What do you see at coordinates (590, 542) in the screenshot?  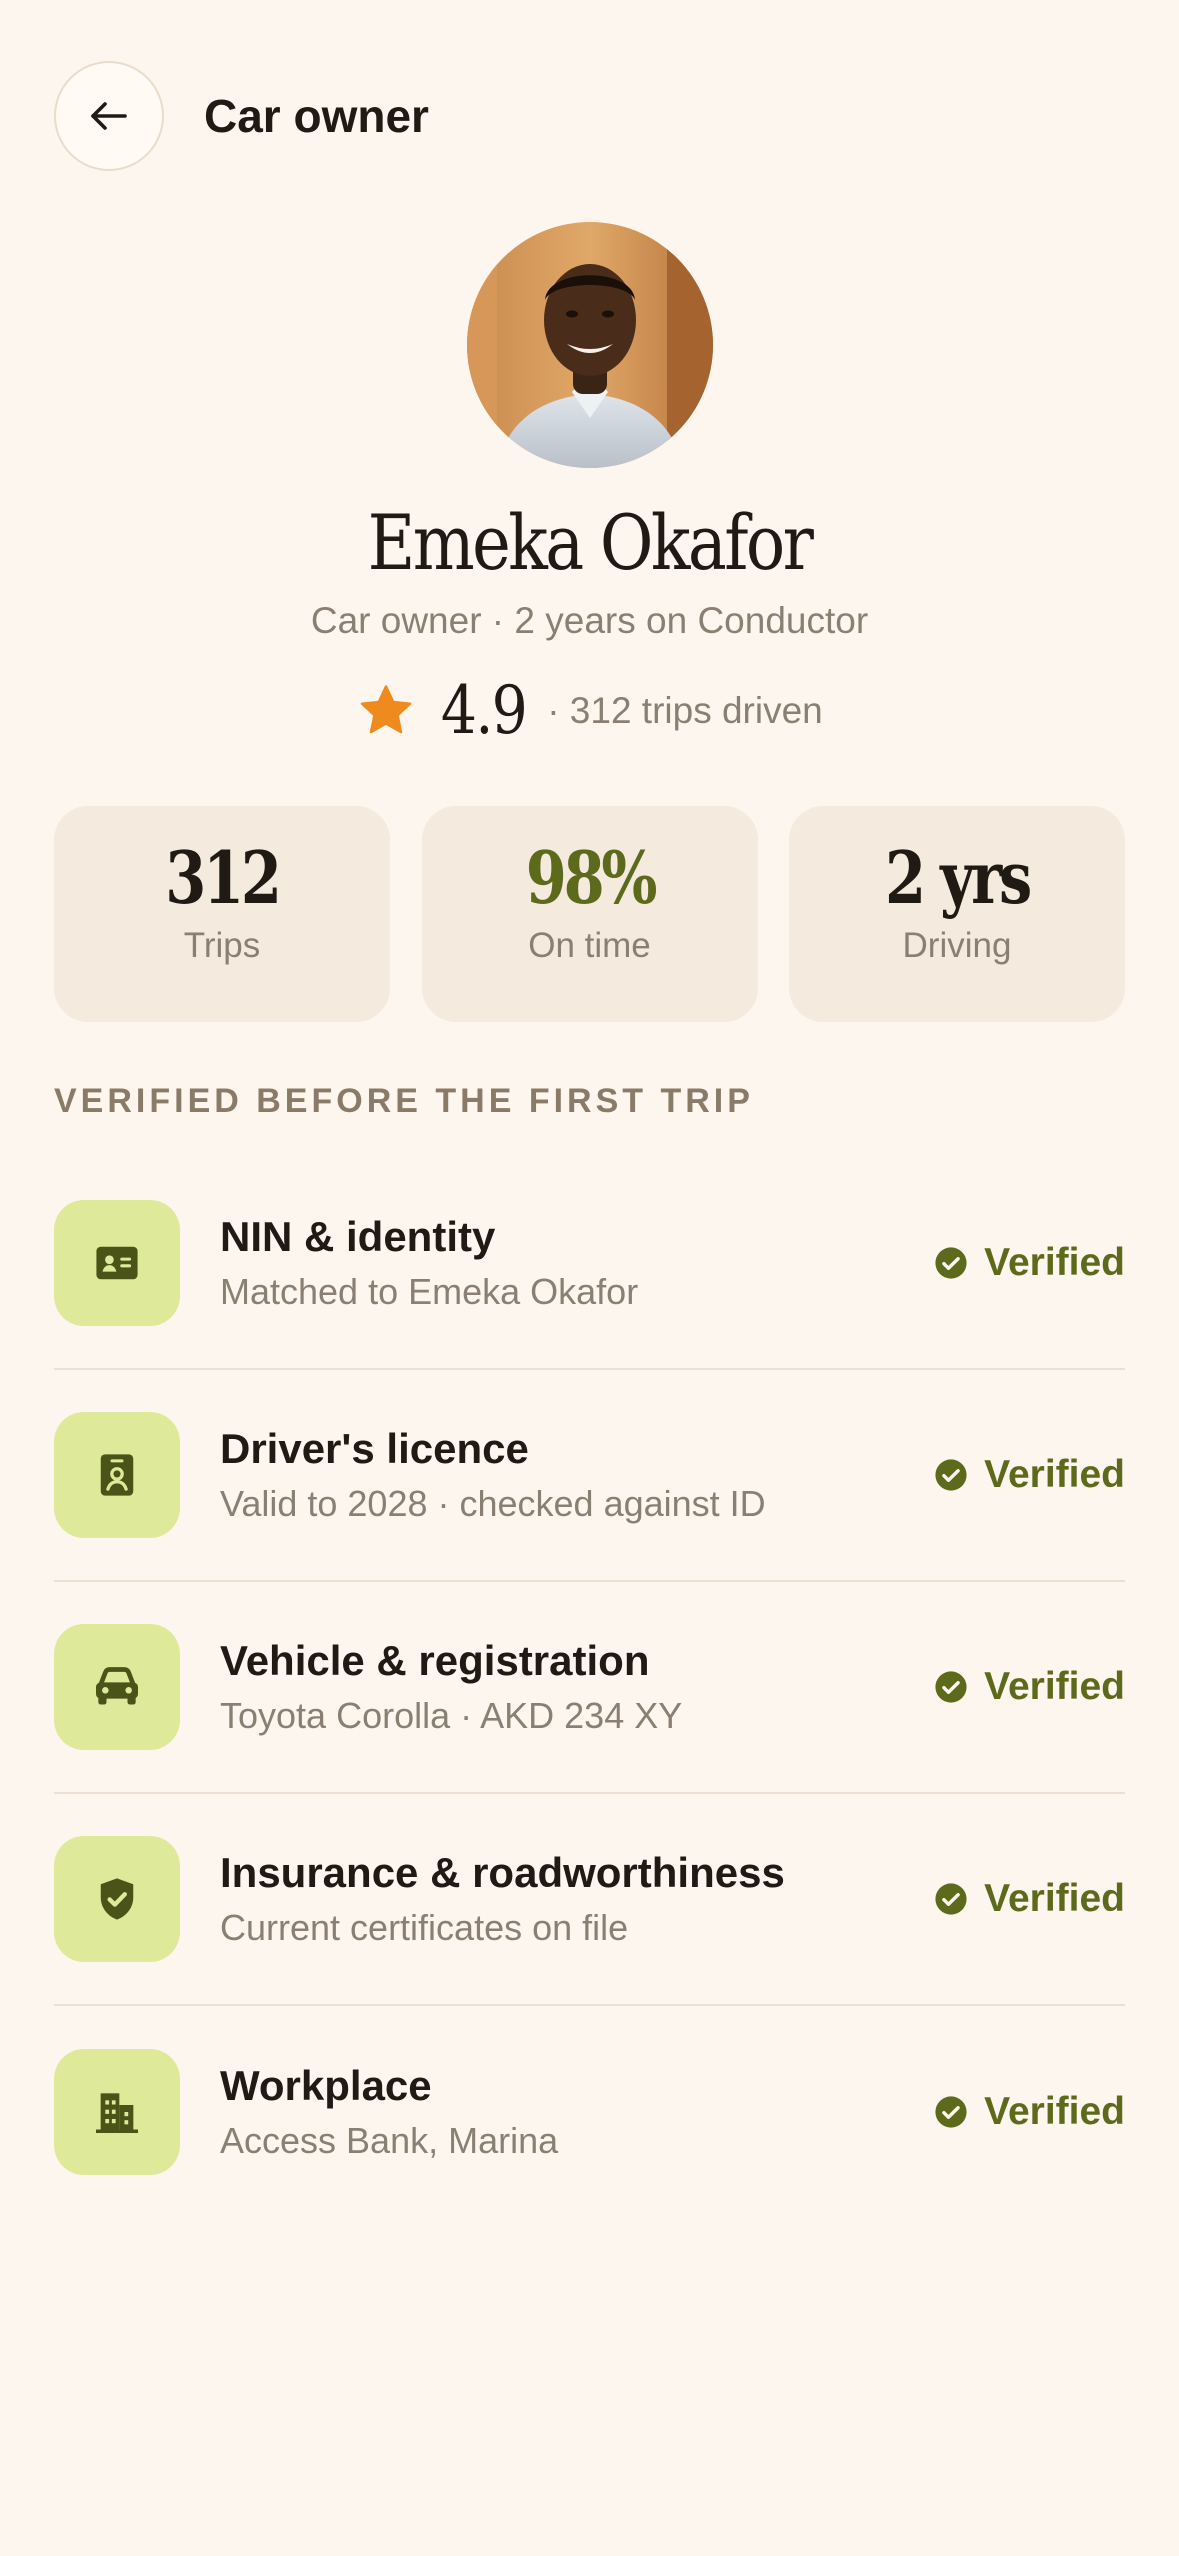 I see `profile-name: Emeka Okafor` at bounding box center [590, 542].